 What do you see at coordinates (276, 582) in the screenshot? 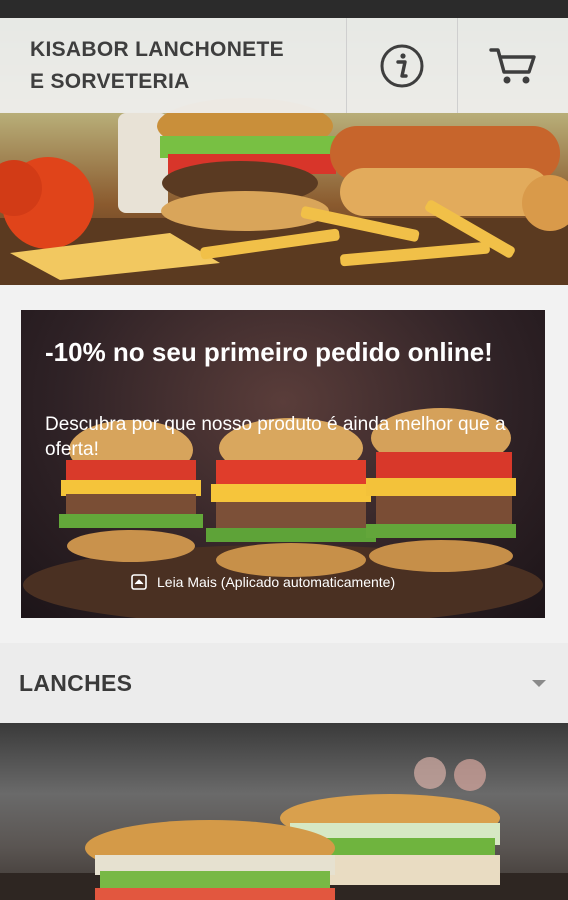
I see `promo-read-more-label: Leia Mais (Aplicado automaticamente)` at bounding box center [276, 582].